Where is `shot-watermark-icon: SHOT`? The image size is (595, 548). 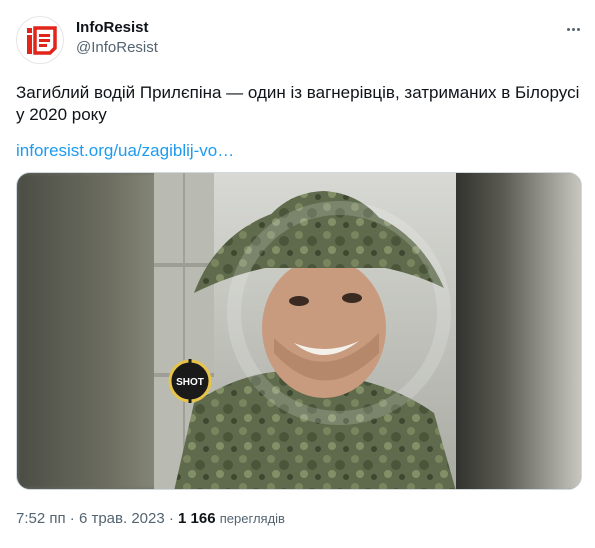
shot-watermark-icon: SHOT is located at coordinates (190, 381).